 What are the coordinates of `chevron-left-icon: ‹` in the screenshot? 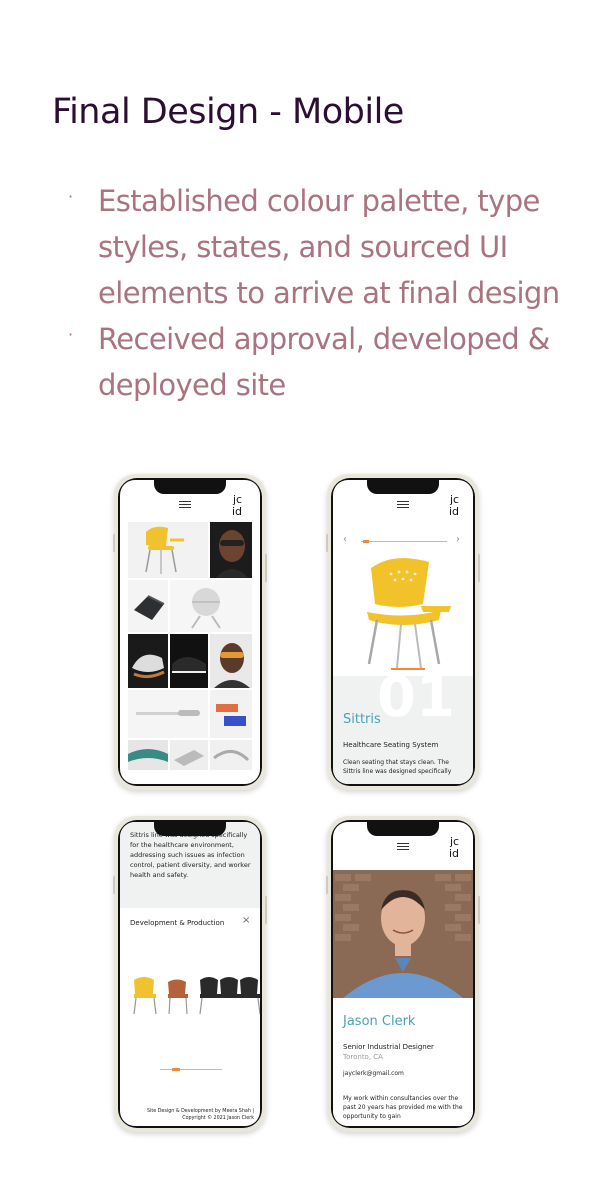 It's located at (345, 539).